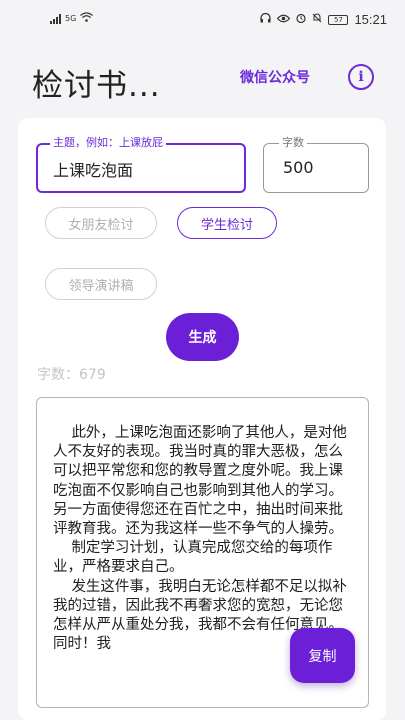 The width and height of the screenshot is (405, 720). What do you see at coordinates (266, 19) in the screenshot?
I see `headphones-icon` at bounding box center [266, 19].